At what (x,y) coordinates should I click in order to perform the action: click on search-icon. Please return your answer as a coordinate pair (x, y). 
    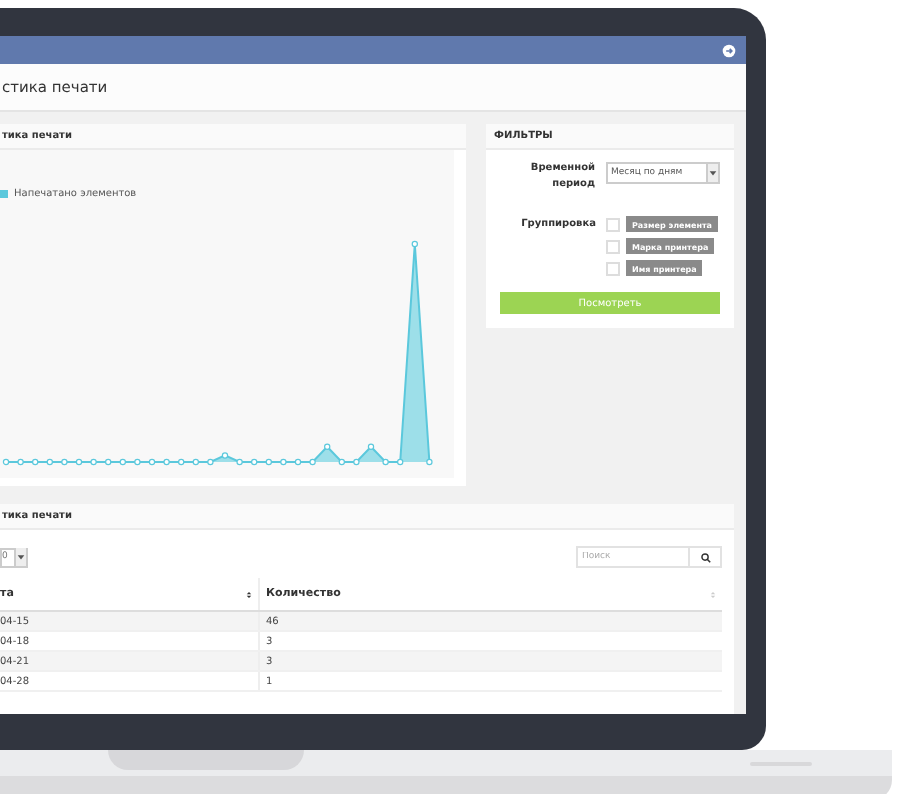
    Looking at the image, I should click on (705, 557).